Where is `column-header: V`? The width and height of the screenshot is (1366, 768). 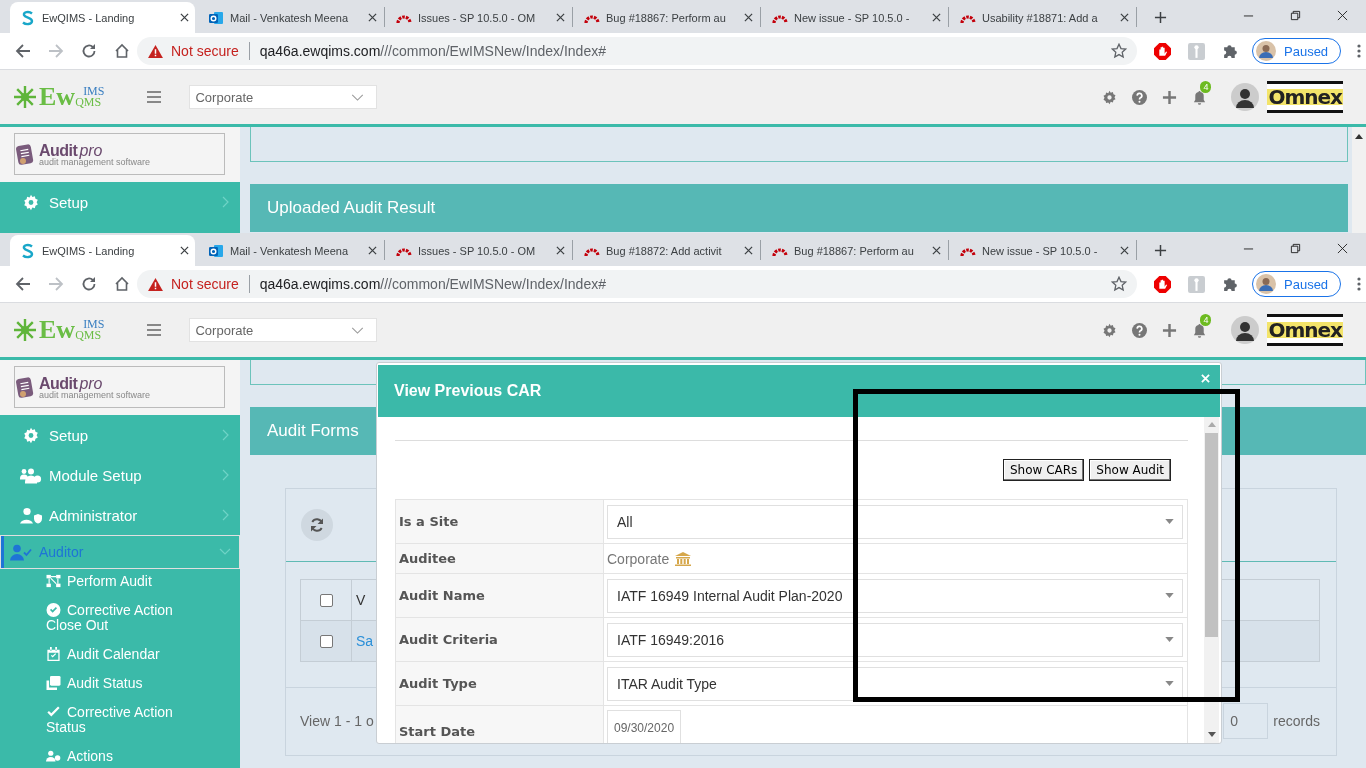
column-header: V is located at coordinates (361, 600).